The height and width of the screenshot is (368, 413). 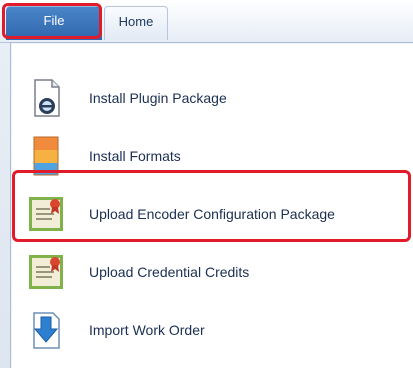 What do you see at coordinates (212, 156) in the screenshot?
I see `menu-item-install-formats: Install Formats` at bounding box center [212, 156].